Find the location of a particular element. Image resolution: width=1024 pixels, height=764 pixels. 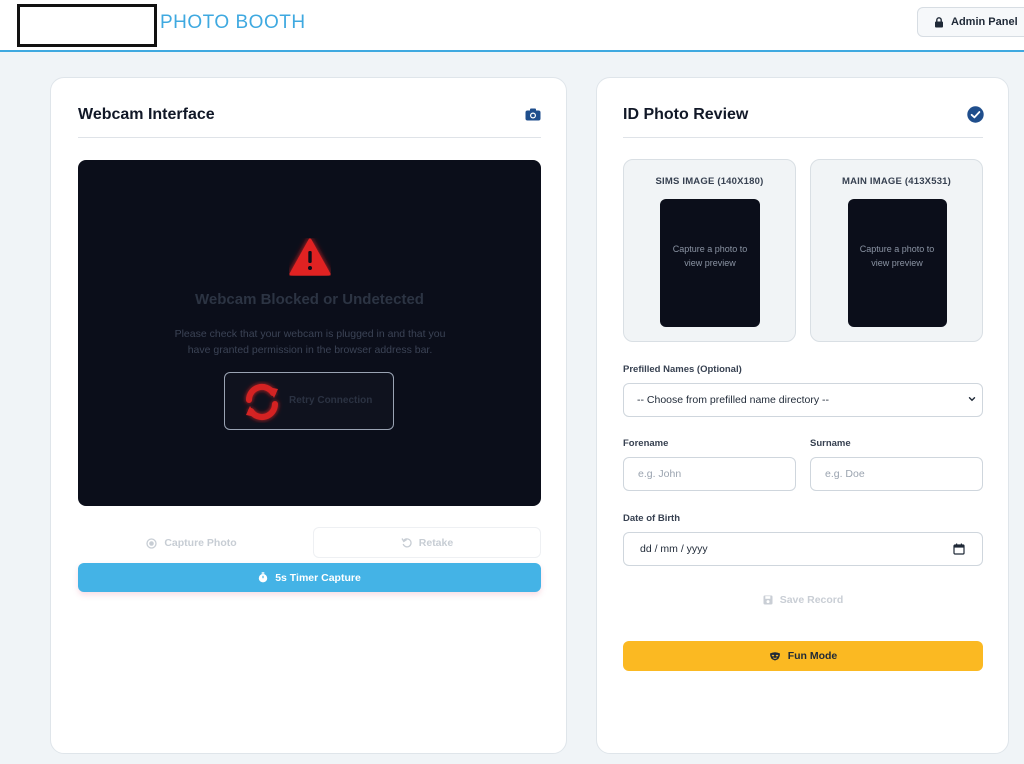

check-circle-icon is located at coordinates (975, 114).